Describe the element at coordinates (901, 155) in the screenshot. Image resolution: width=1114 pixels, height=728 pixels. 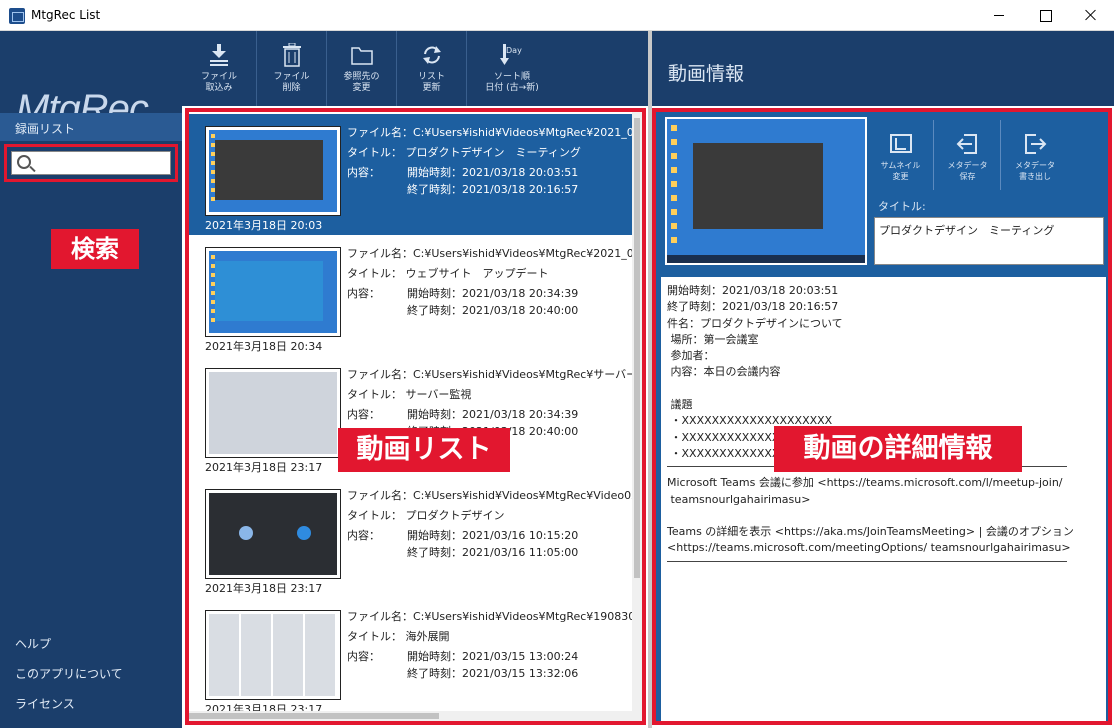
I see `change-thumbnail-button: サムネイル 変更` at that location.